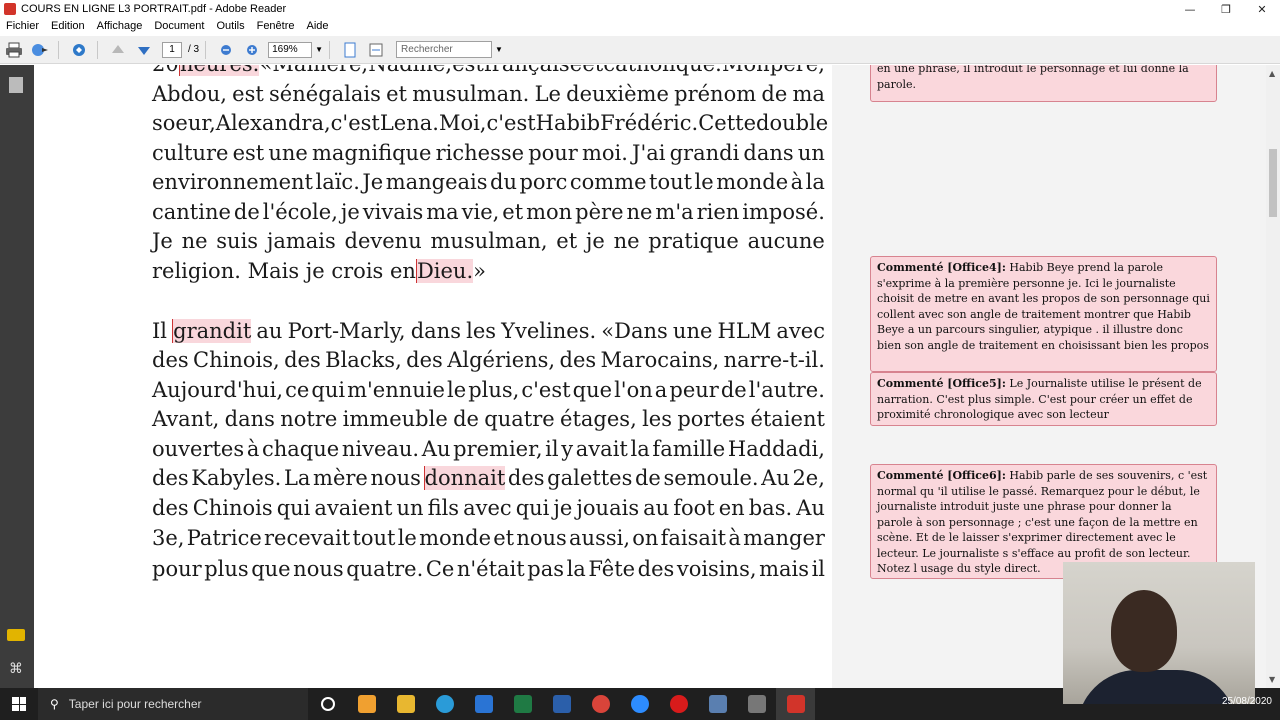  What do you see at coordinates (639, 704) in the screenshot?
I see `zoom-icon` at bounding box center [639, 704].